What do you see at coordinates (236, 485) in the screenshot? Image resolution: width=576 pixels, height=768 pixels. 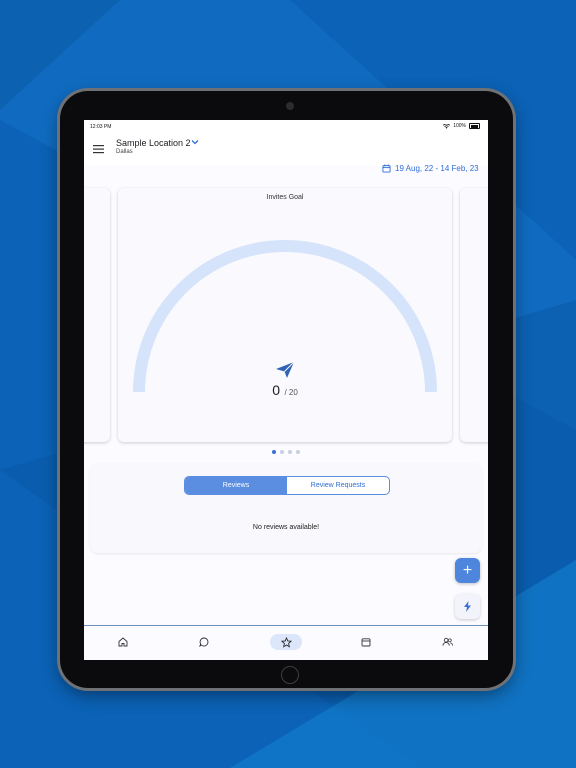 I see `tab-reviews: Reviews` at bounding box center [236, 485].